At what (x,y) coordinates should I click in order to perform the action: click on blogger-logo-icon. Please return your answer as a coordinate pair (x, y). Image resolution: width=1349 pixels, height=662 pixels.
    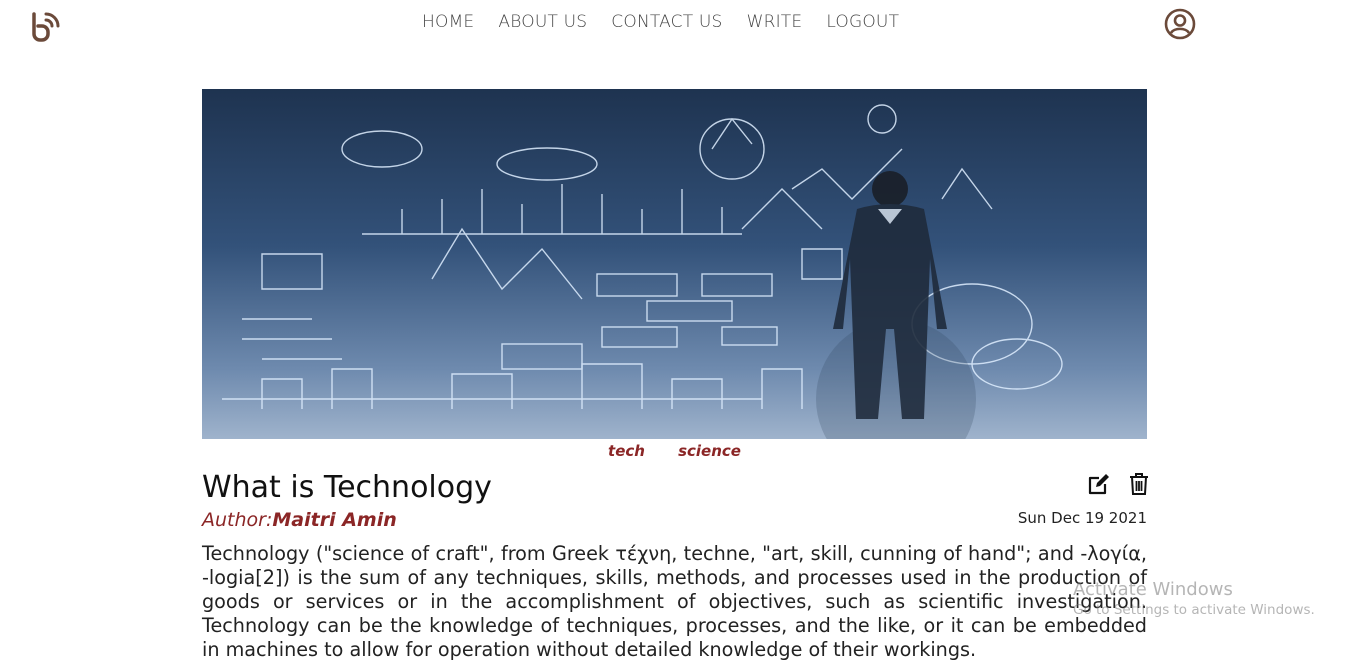
    Looking at the image, I should click on (45, 25).